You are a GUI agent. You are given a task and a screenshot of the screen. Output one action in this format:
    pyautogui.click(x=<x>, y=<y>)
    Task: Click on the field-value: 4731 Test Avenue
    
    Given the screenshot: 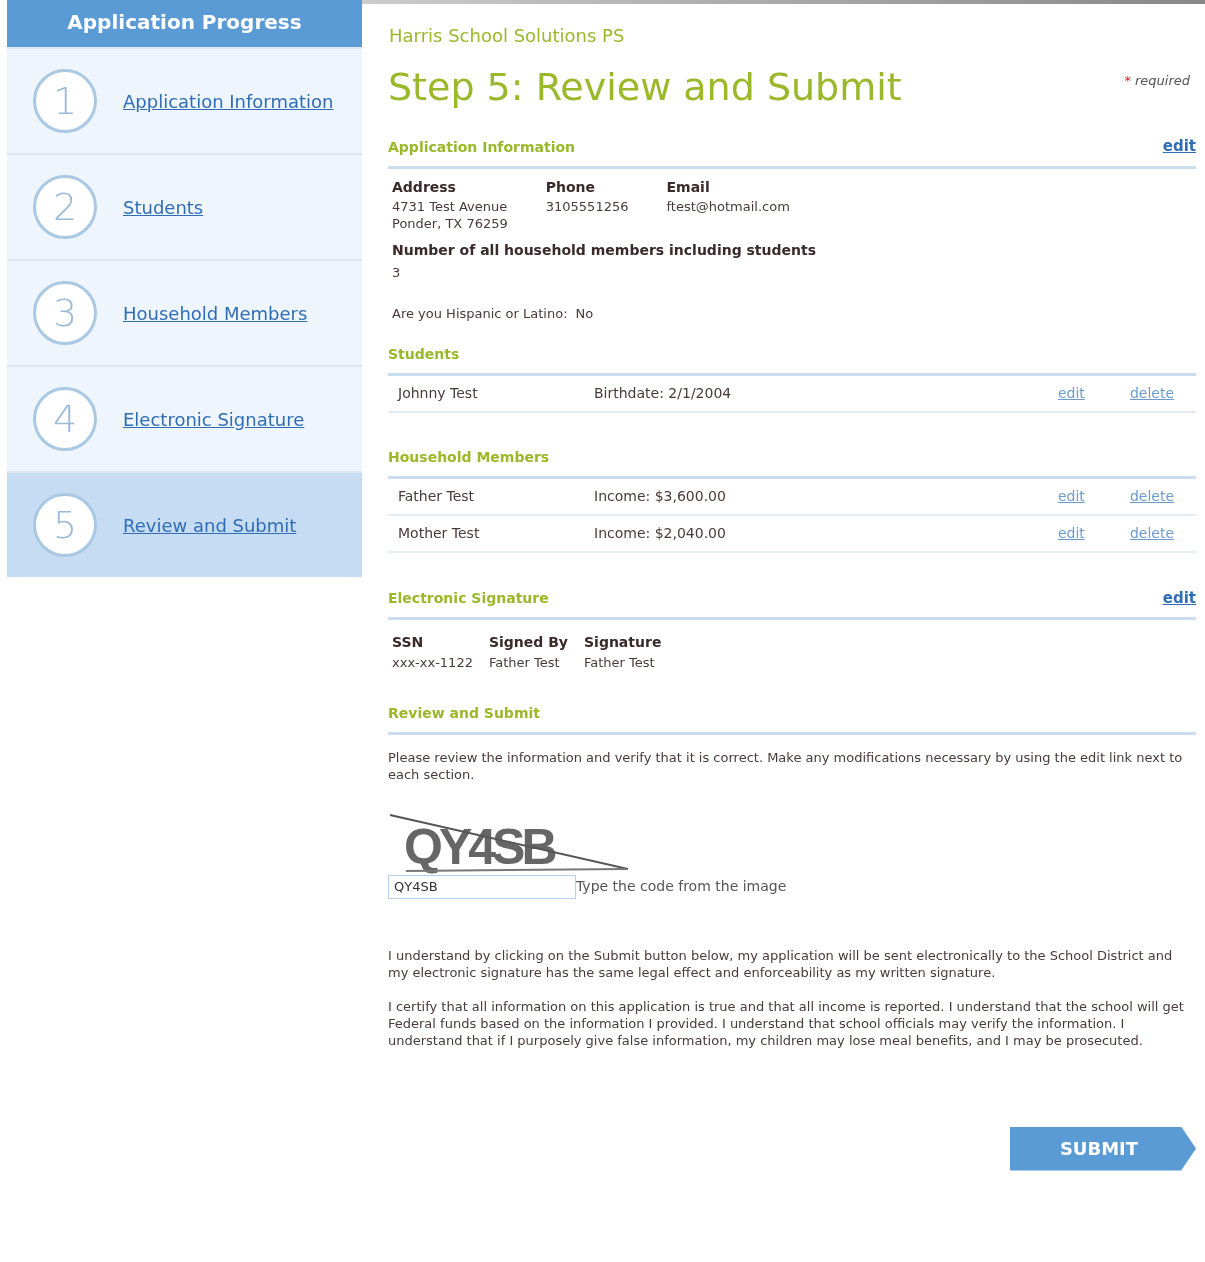 What is the action you would take?
    pyautogui.click(x=450, y=206)
    